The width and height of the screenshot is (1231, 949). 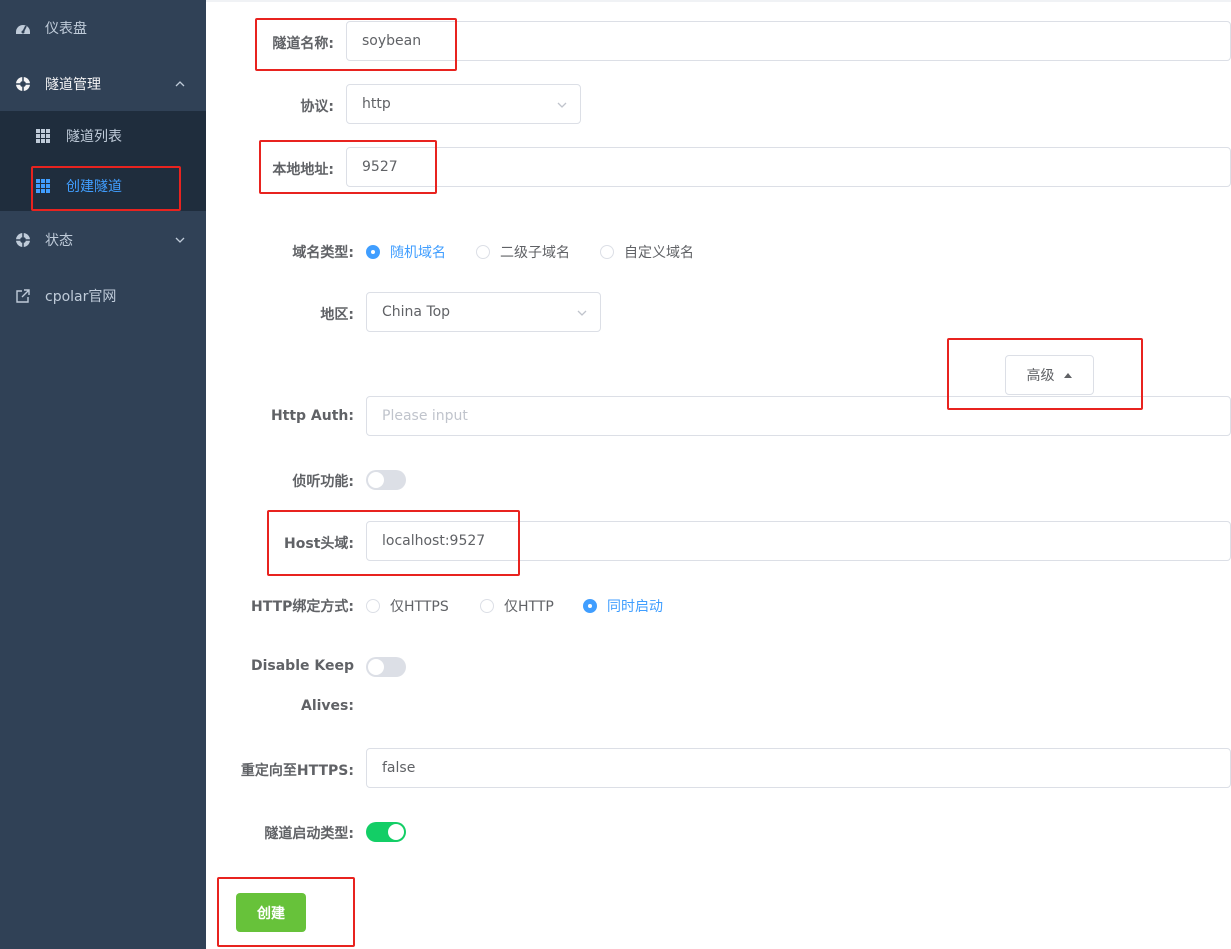 I want to click on start-type-switch, so click(x=386, y=832).